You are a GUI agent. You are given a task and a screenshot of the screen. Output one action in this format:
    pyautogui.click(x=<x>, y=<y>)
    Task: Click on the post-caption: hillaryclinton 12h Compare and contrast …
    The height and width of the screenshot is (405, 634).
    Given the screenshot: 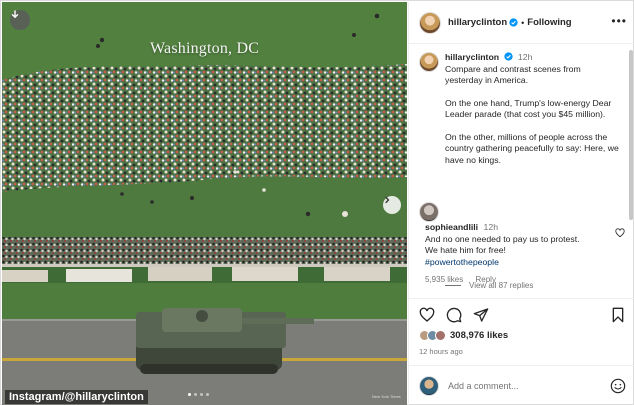 What is the action you would take?
    pyautogui.click(x=519, y=109)
    